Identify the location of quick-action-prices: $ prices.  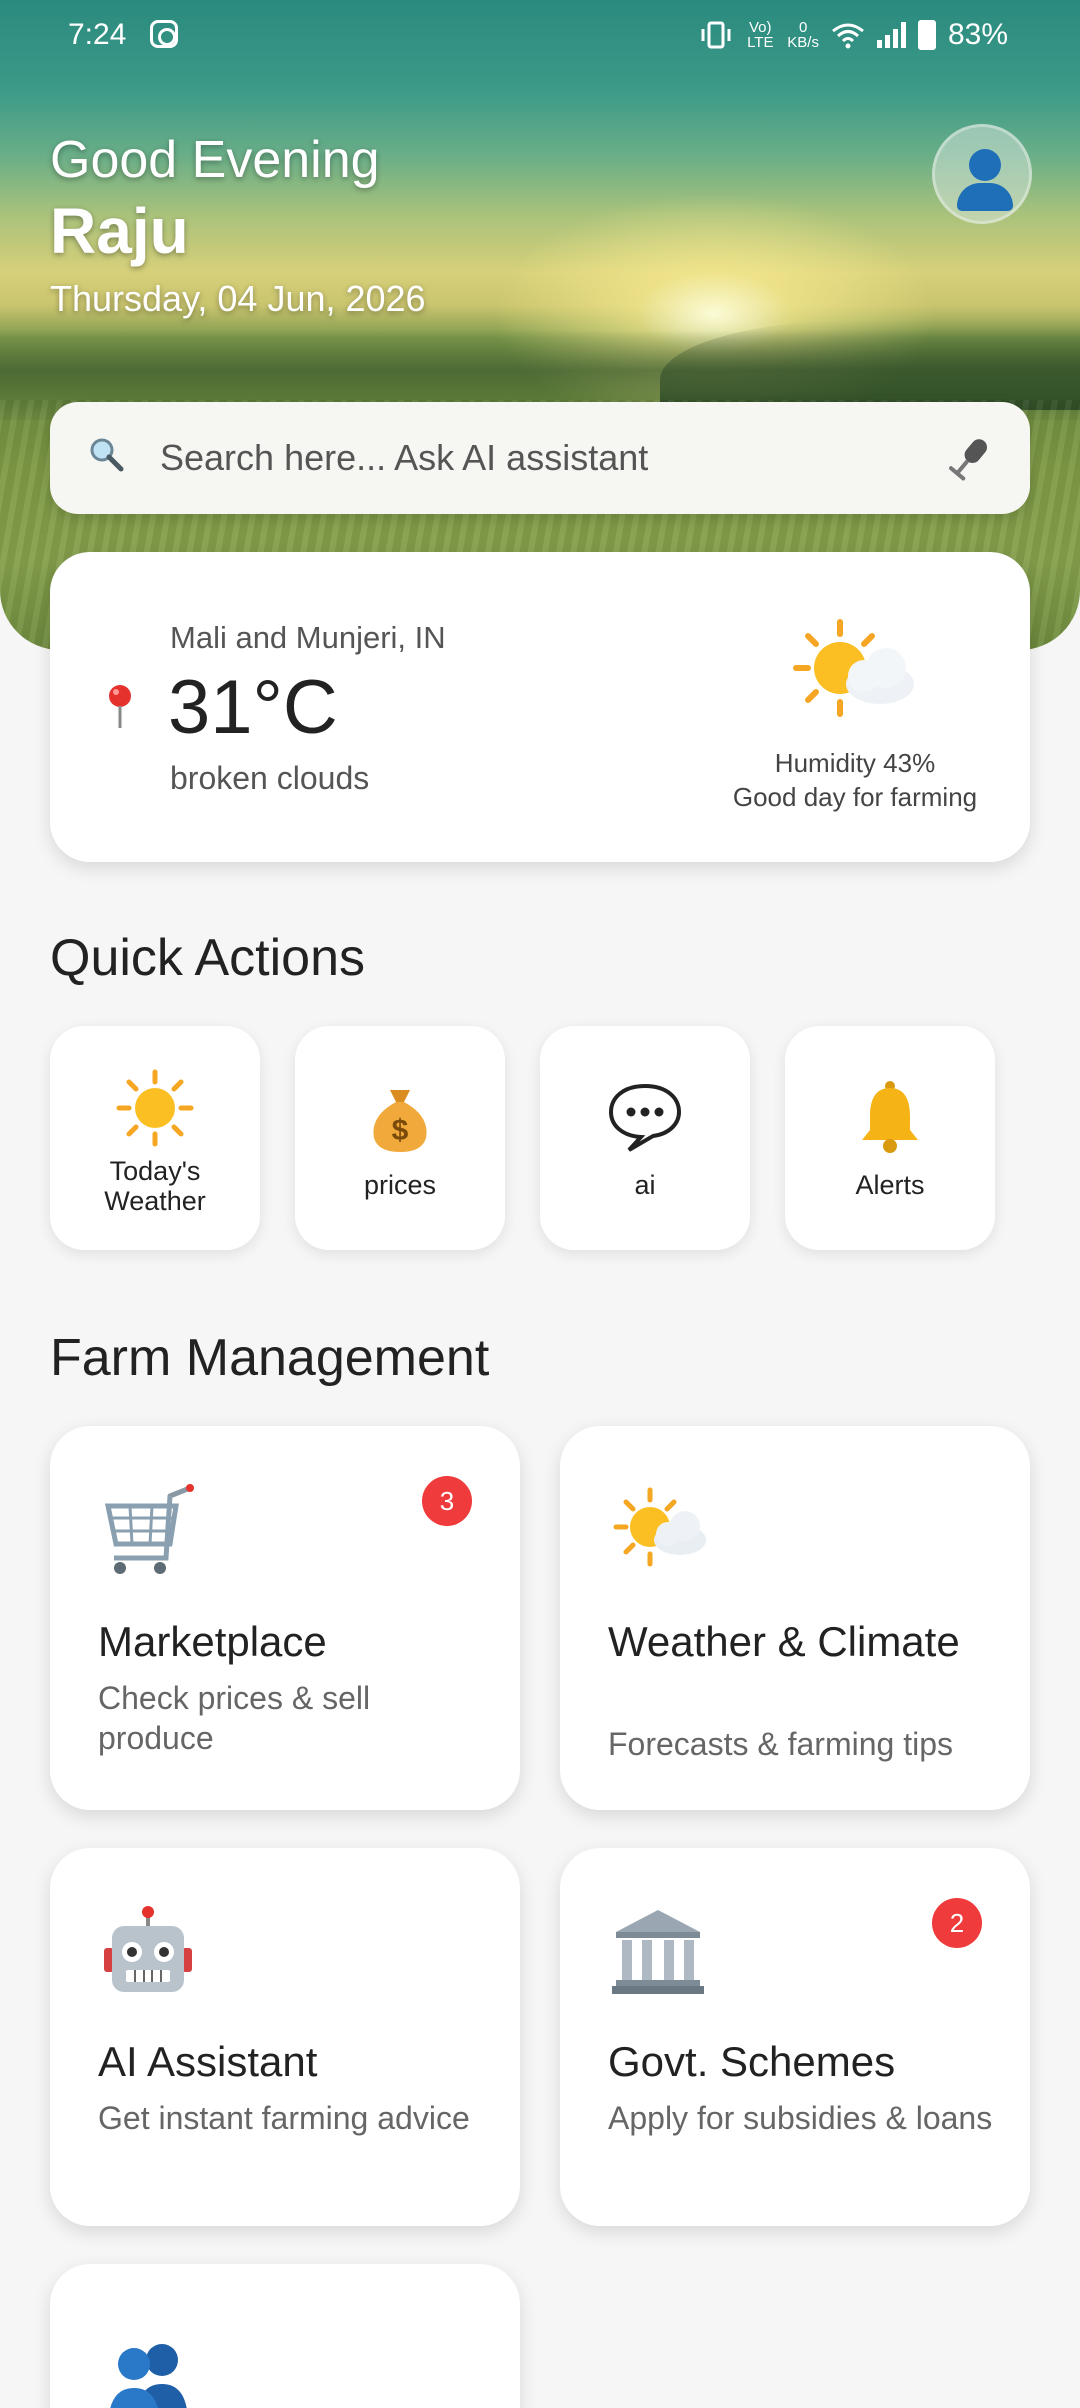
(400, 1138).